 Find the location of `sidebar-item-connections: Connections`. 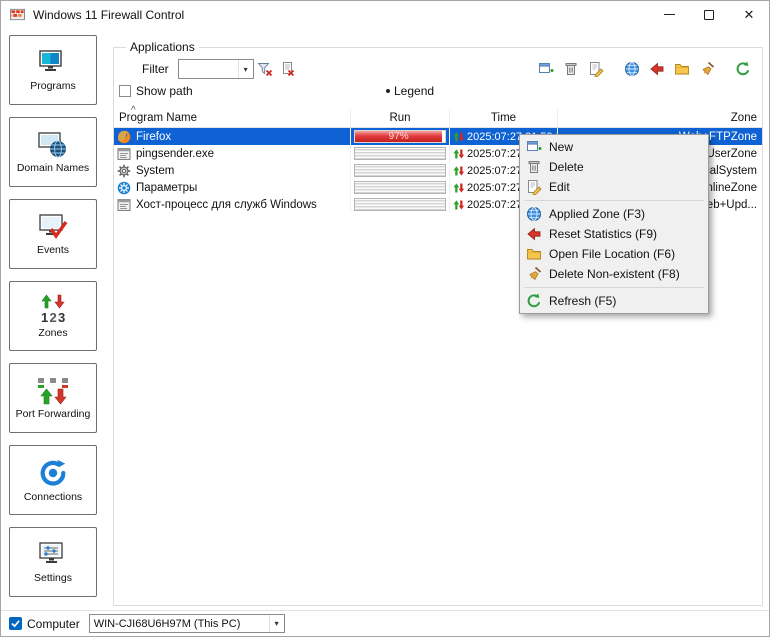

sidebar-item-connections: Connections is located at coordinates (53, 480).